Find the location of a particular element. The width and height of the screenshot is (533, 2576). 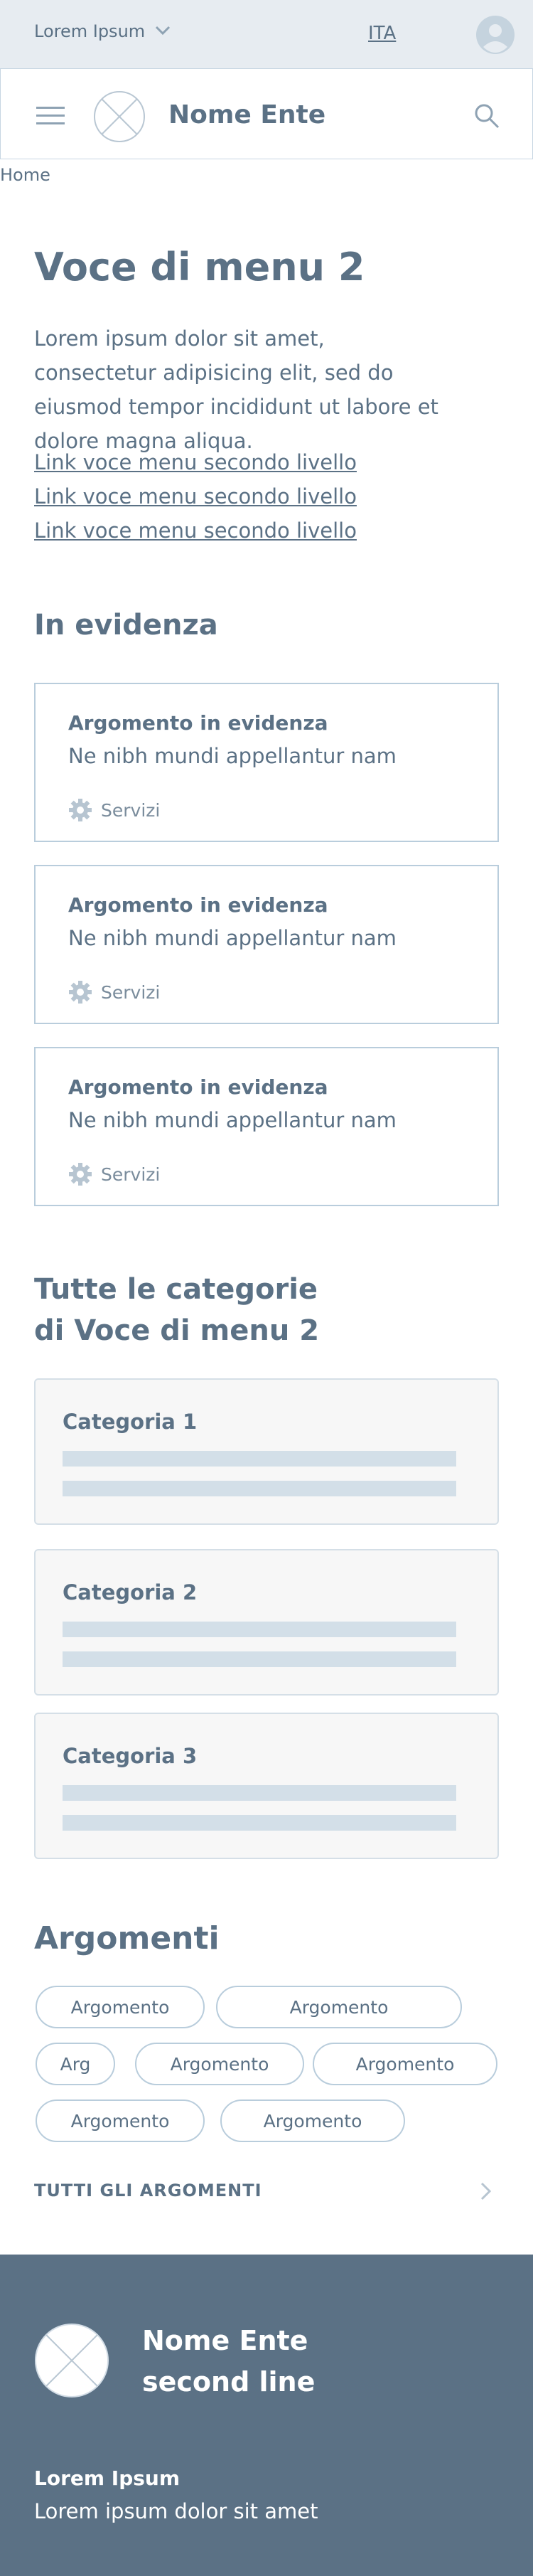

footer-heading: Lorem Ipsum is located at coordinates (107, 2478).